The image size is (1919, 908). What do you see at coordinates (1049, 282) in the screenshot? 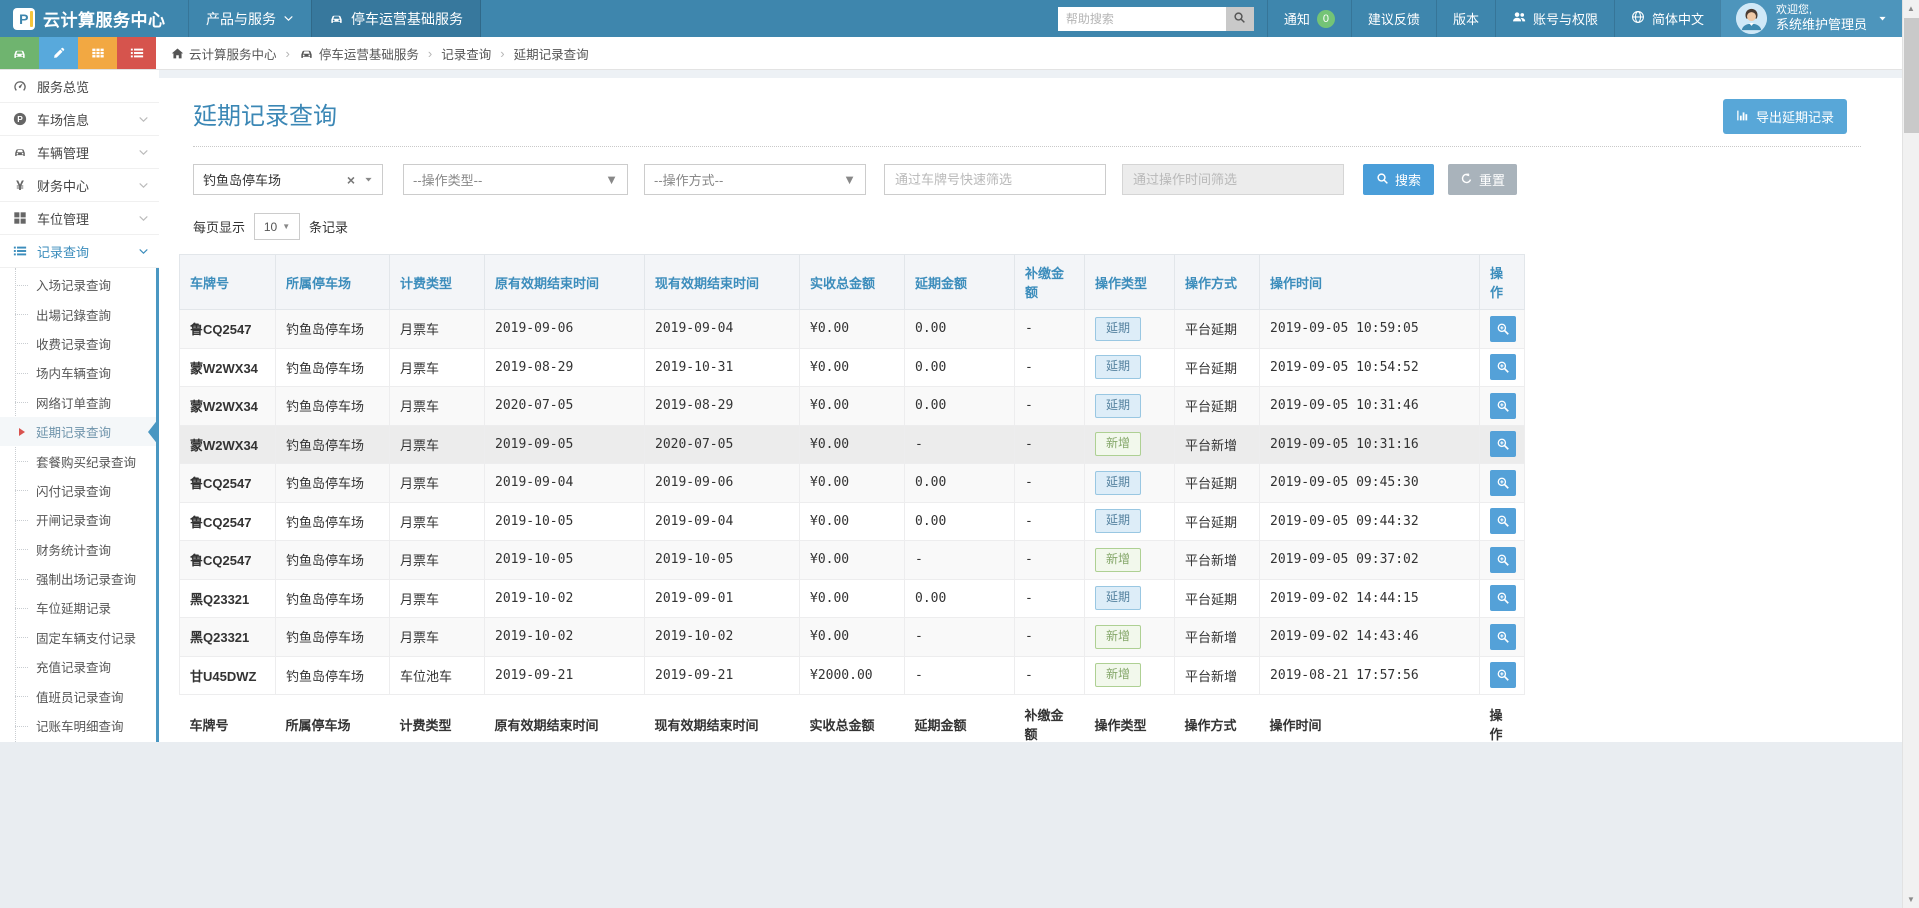
I see `column-header: 补缴金额` at bounding box center [1049, 282].